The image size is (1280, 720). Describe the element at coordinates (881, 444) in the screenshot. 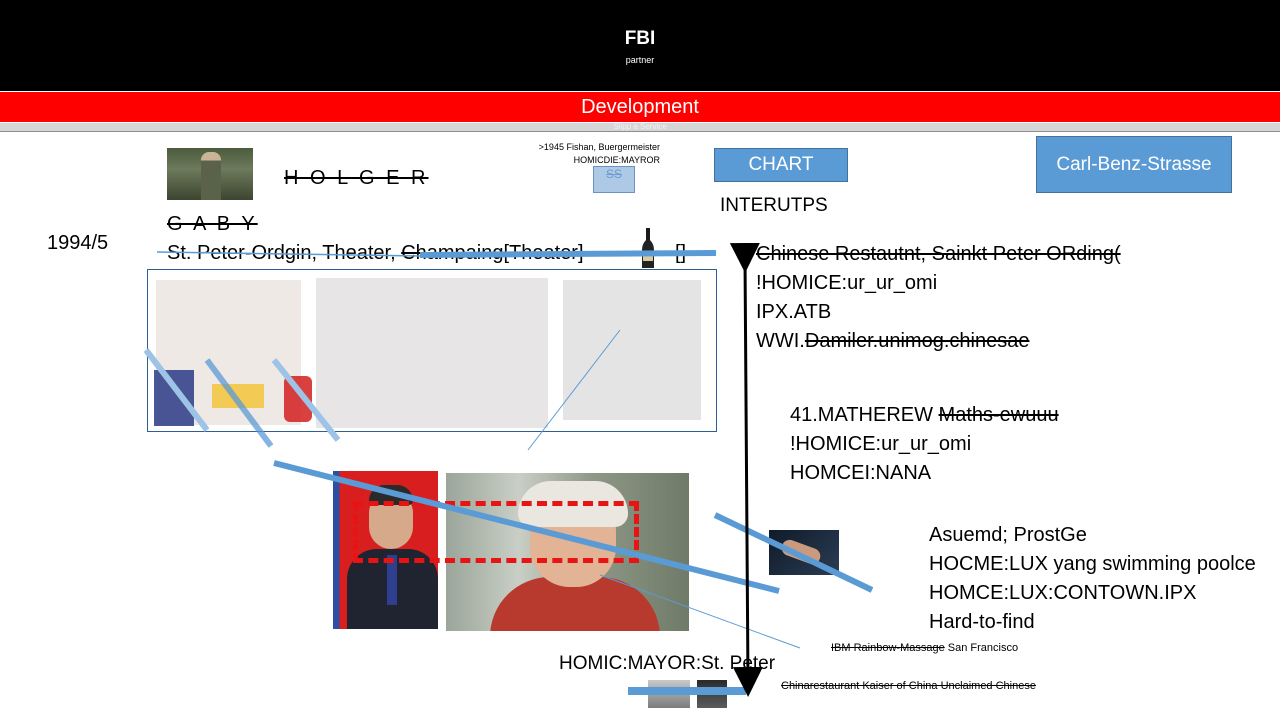

I see `math-item: !HOMICE:ur_ur_omi` at that location.